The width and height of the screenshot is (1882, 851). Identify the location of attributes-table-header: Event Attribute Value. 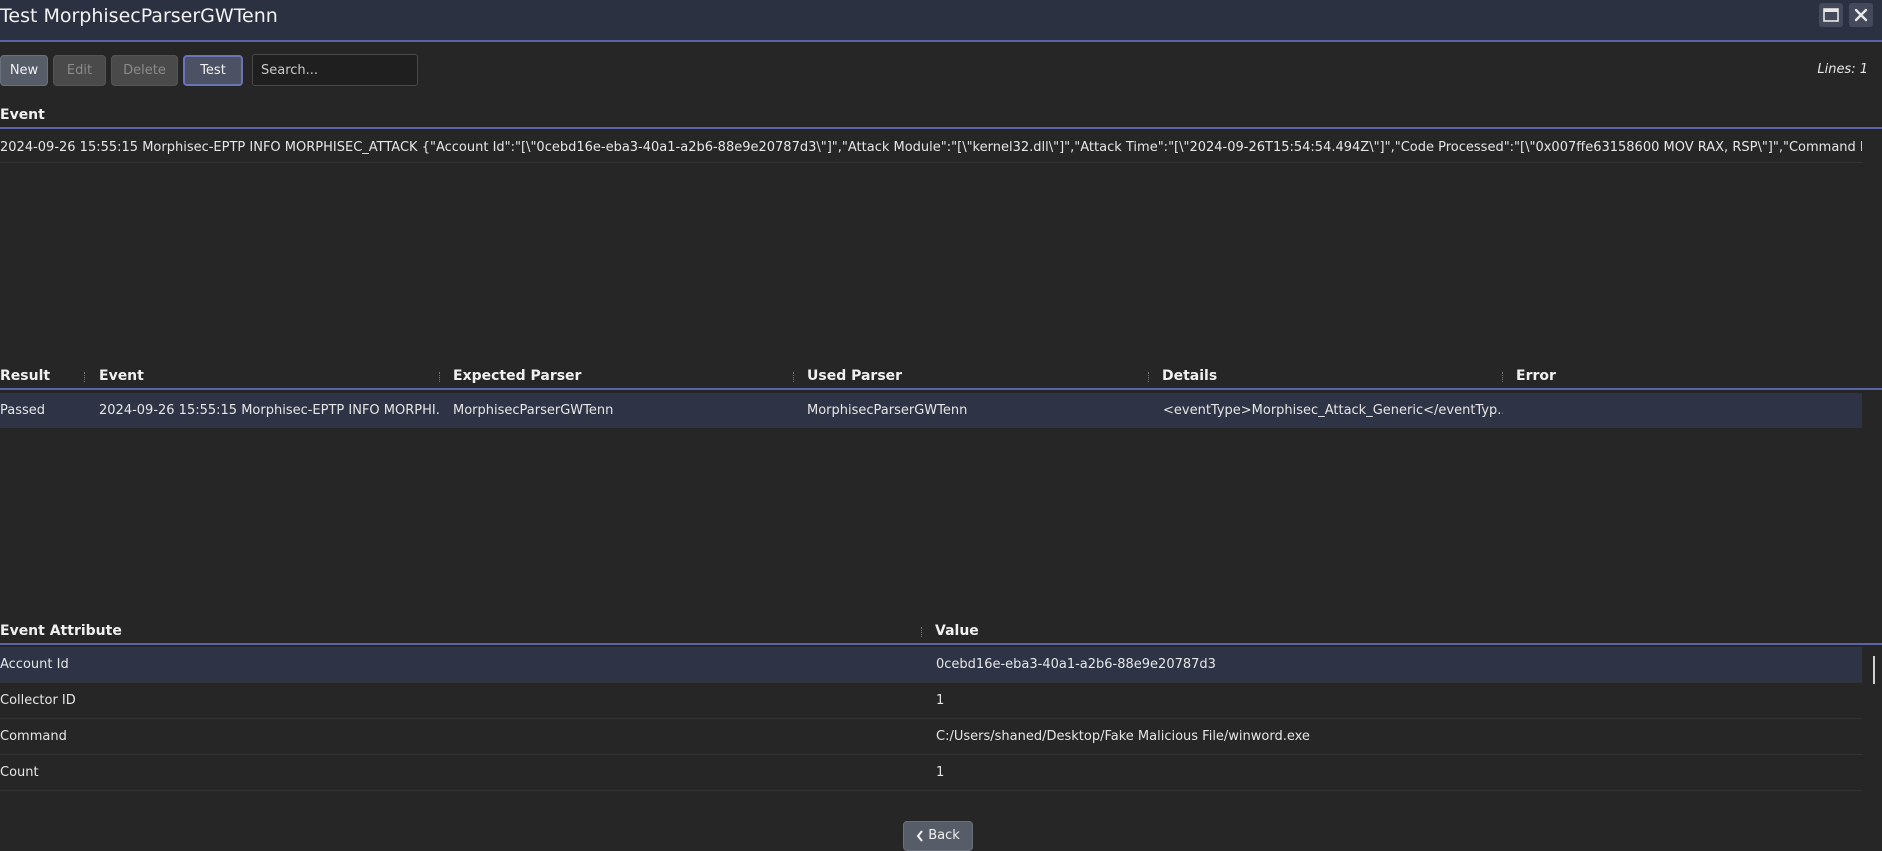
(941, 632).